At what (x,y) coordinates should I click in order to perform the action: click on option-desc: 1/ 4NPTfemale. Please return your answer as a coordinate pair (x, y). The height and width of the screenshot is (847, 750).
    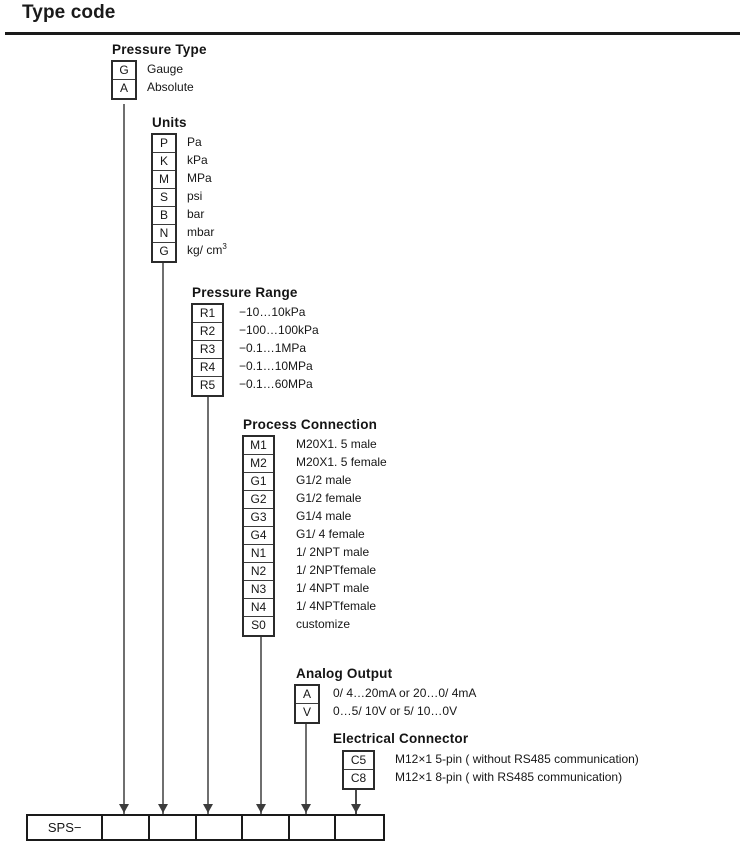
    Looking at the image, I should click on (336, 606).